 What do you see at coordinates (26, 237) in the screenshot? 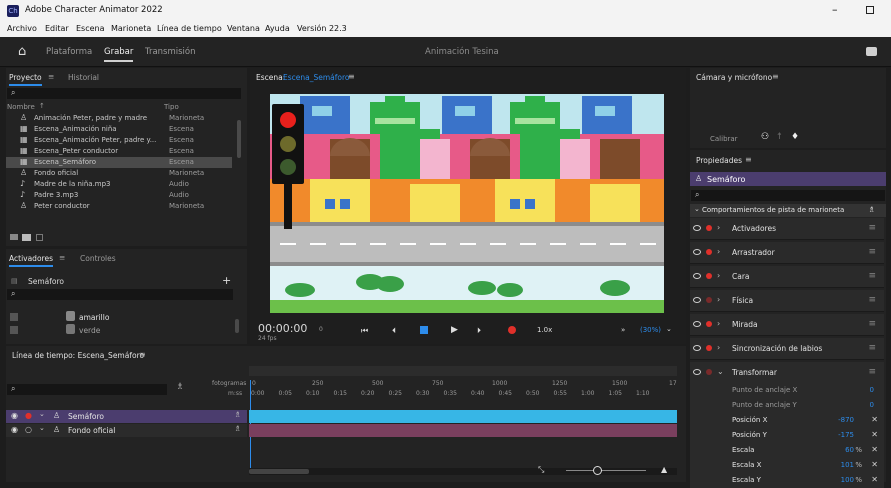
I see `folder-icon` at bounding box center [26, 237].